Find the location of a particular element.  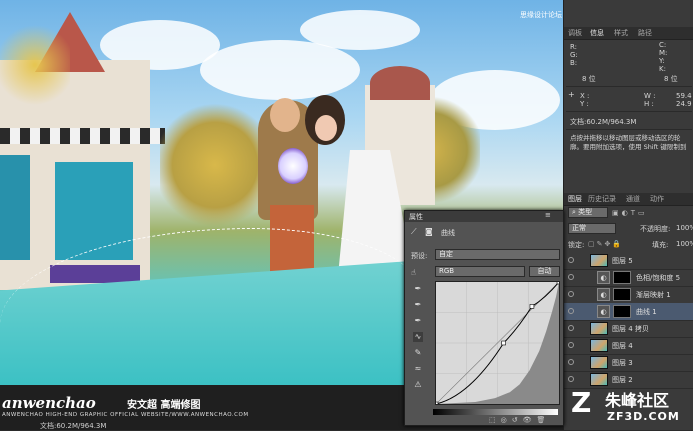

info-bit-left: 8 位 is located at coordinates (589, 79).